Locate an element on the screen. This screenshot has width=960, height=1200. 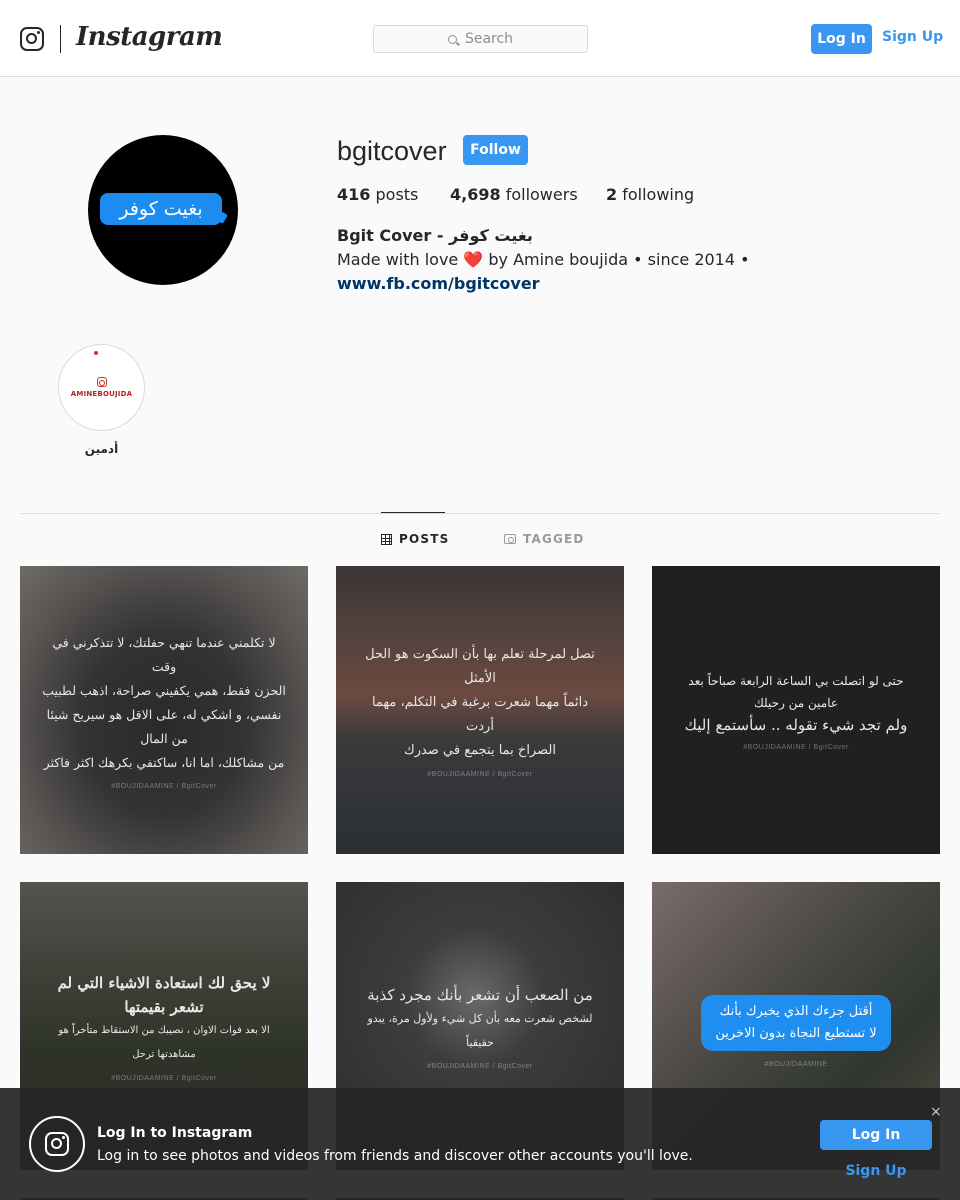
post-quote-line: الصراخ بما يتجمع في صدرك is located at coordinates (480, 750).